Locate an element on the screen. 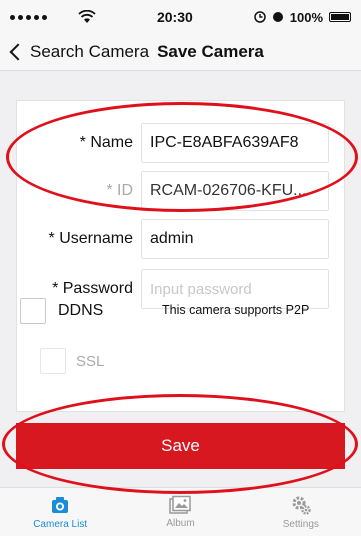 The width and height of the screenshot is (361, 536). alarm-icon is located at coordinates (260, 17).